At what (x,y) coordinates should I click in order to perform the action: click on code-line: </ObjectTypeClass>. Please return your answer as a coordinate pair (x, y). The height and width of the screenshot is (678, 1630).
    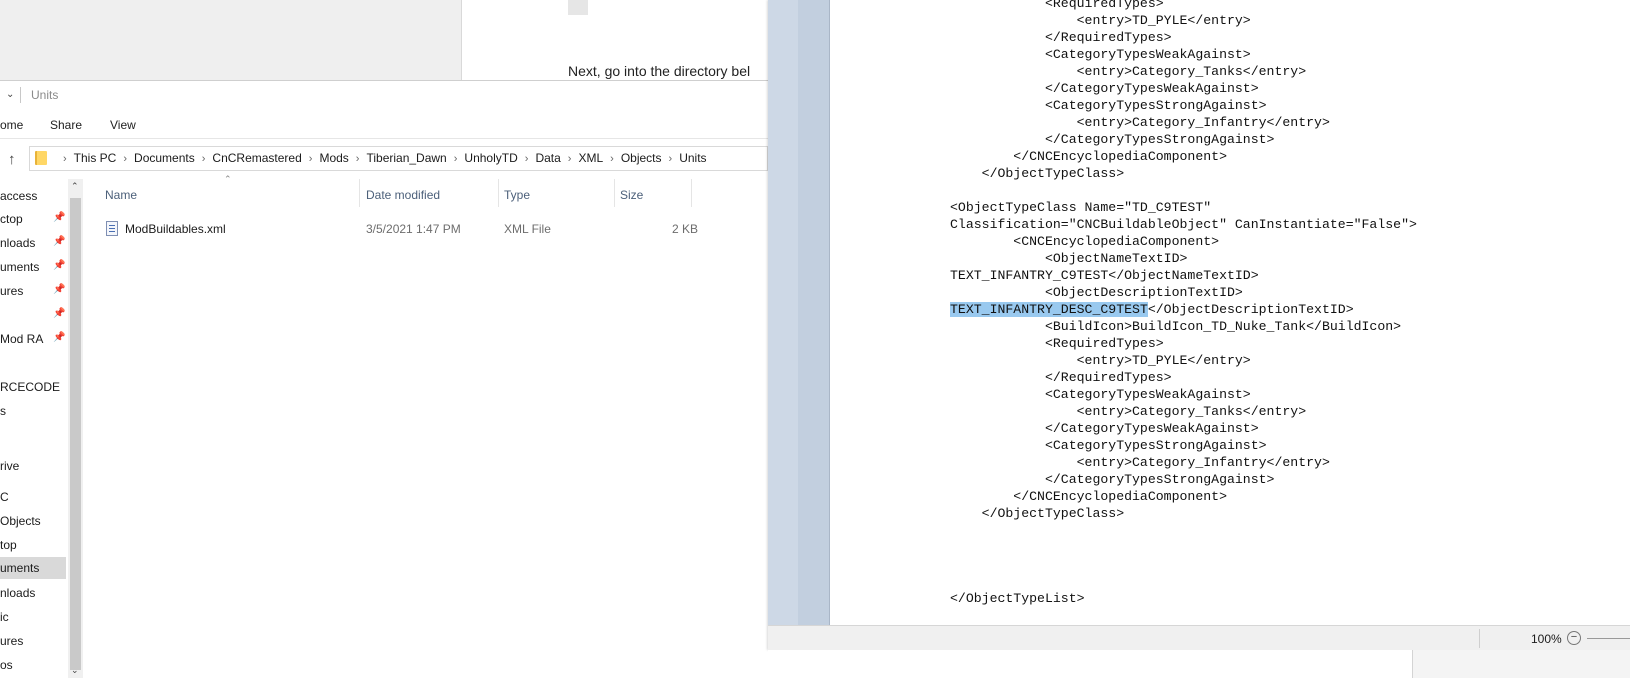
    Looking at the image, I should click on (1037, 173).